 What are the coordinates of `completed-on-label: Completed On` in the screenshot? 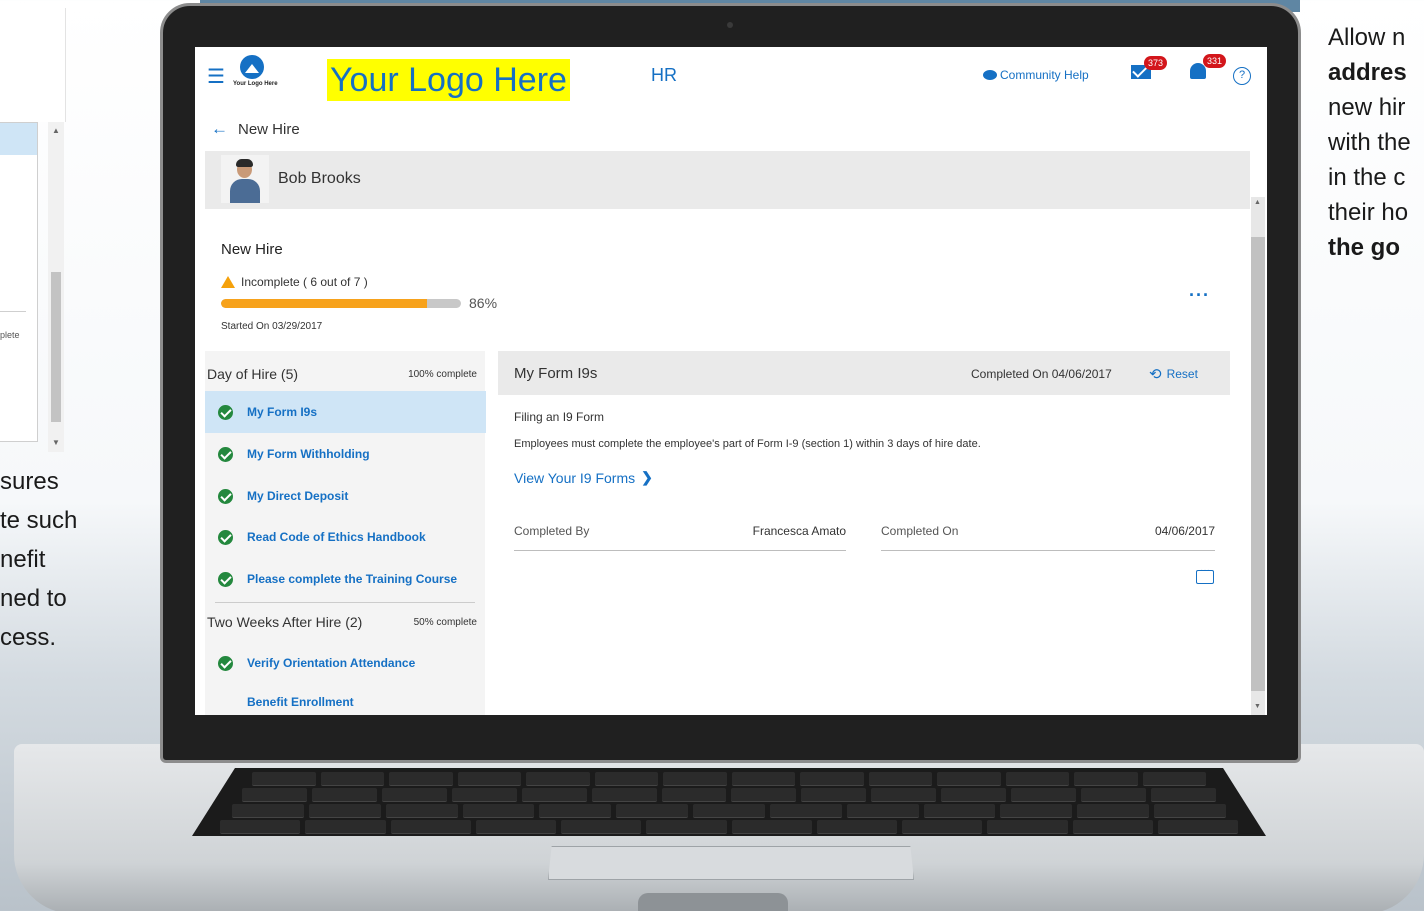 It's located at (920, 531).